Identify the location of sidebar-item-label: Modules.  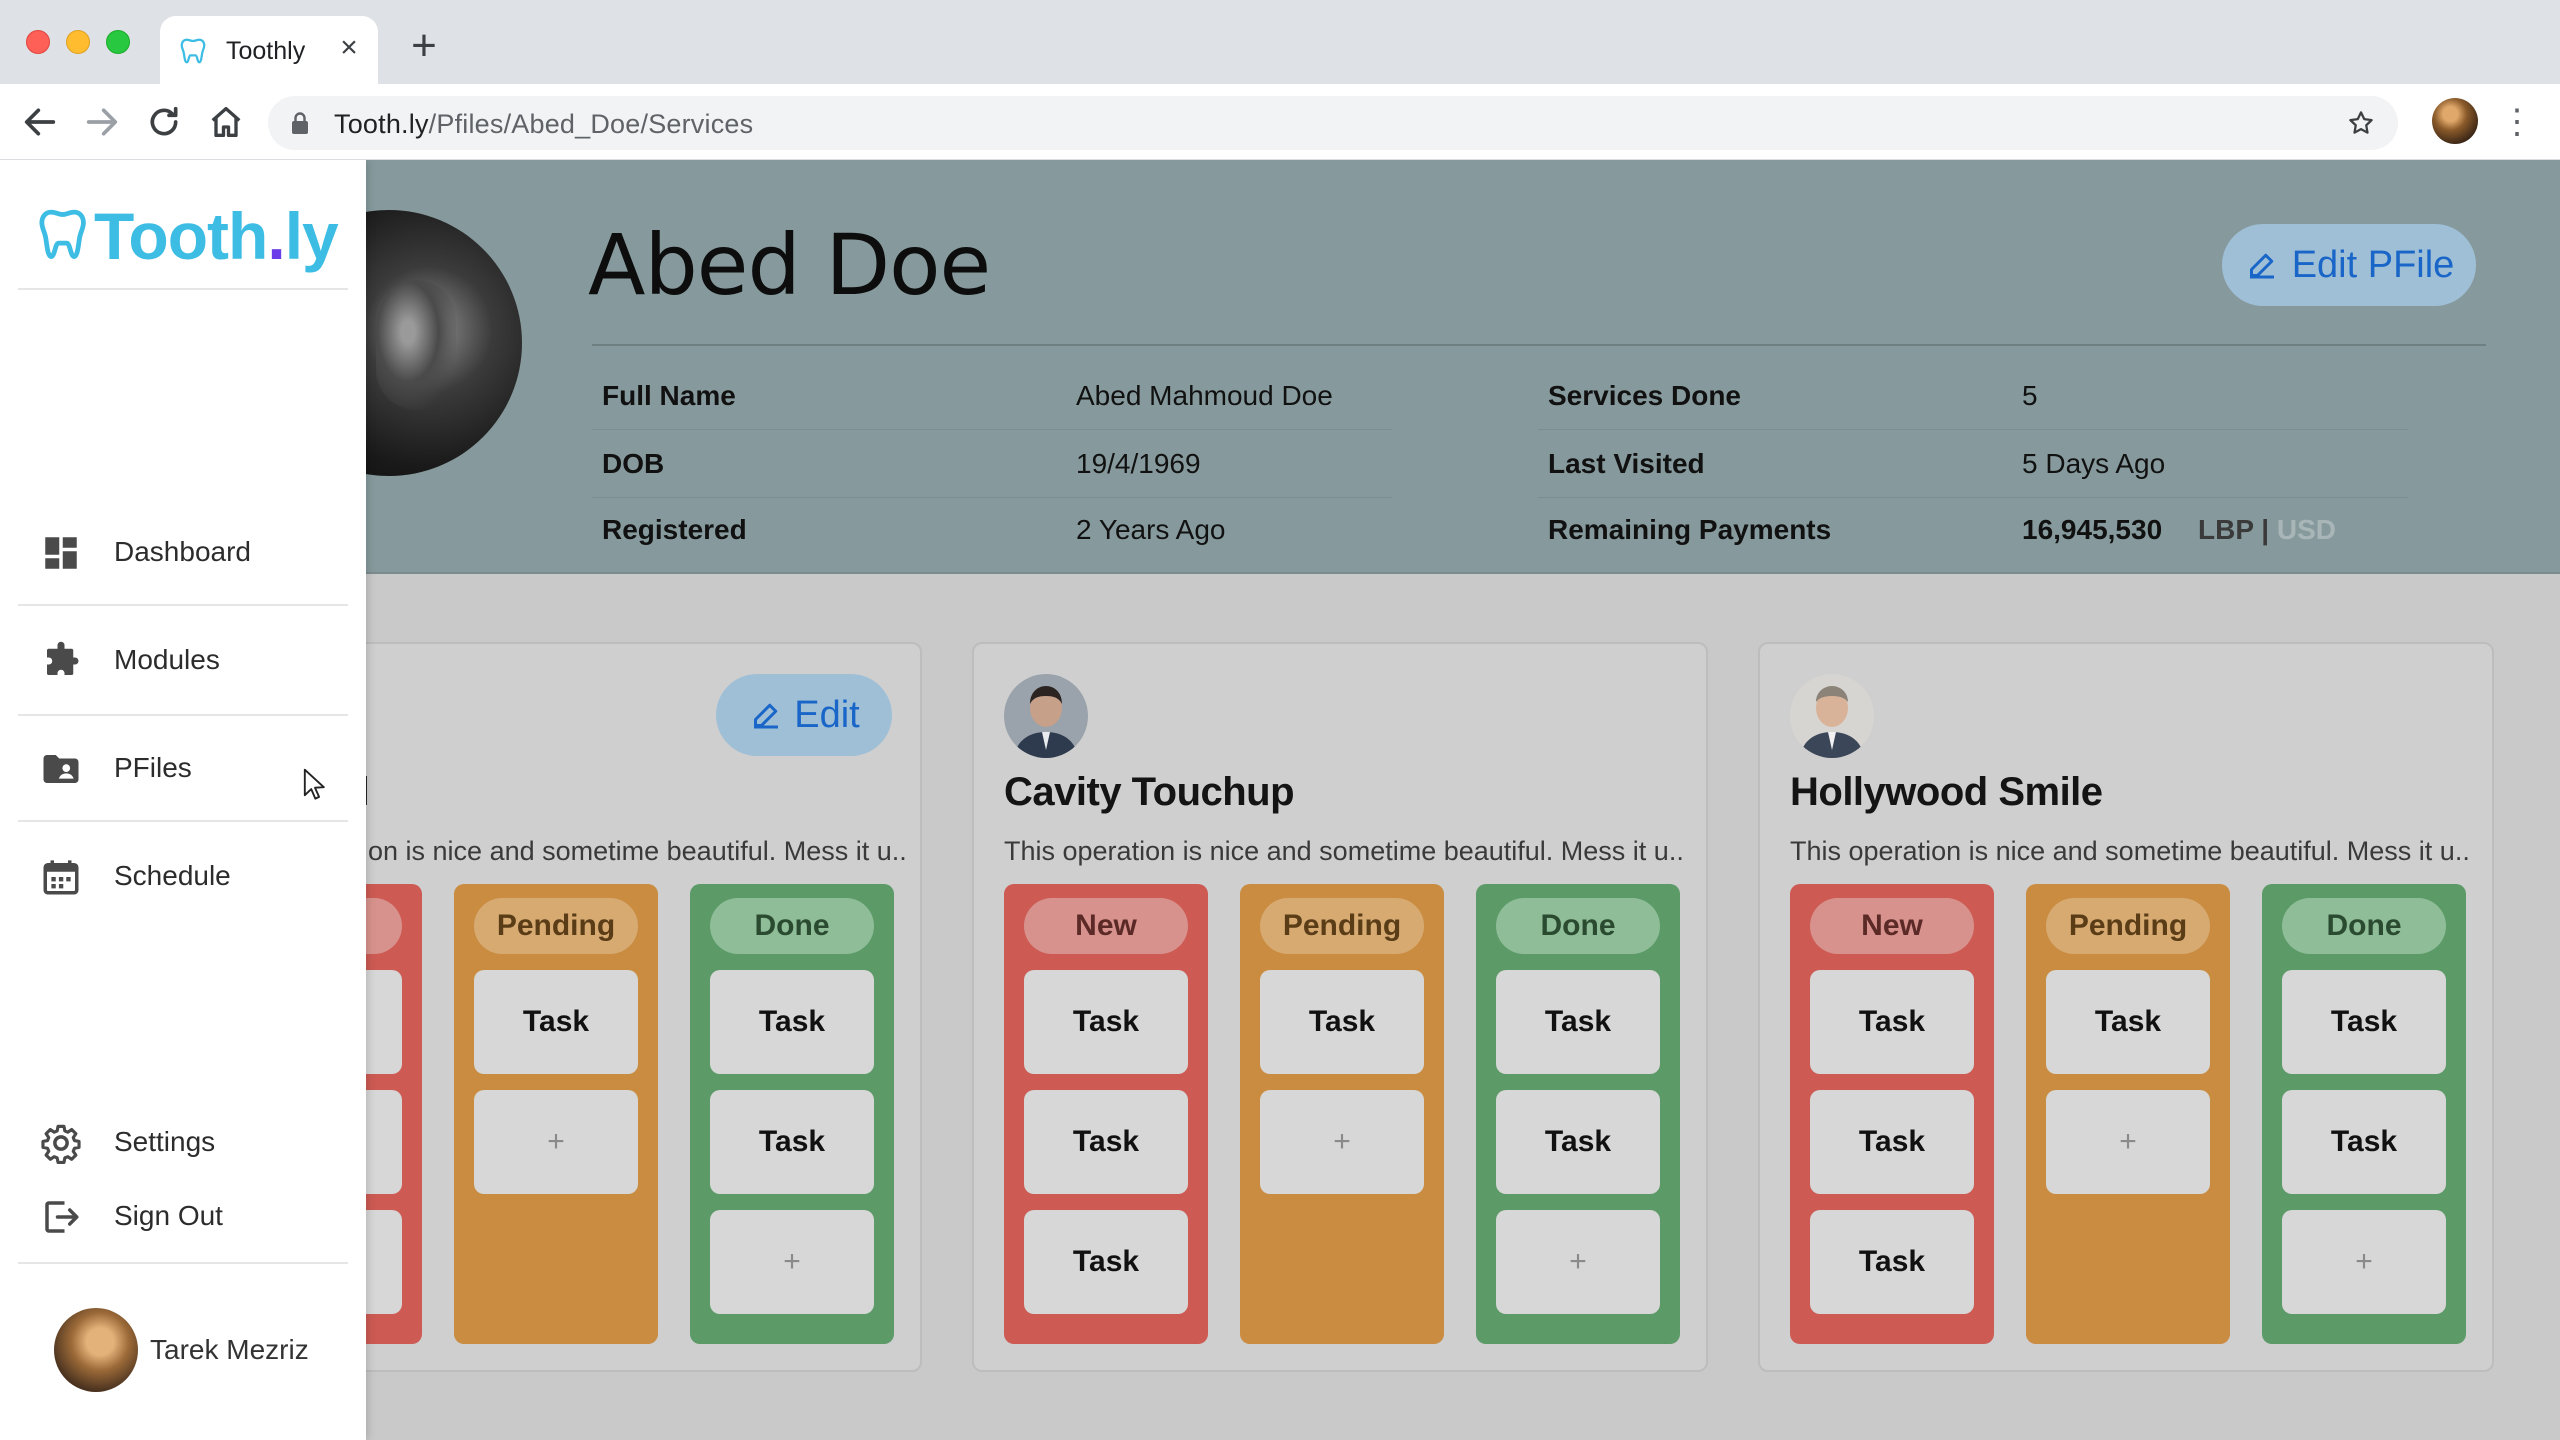
(167, 659).